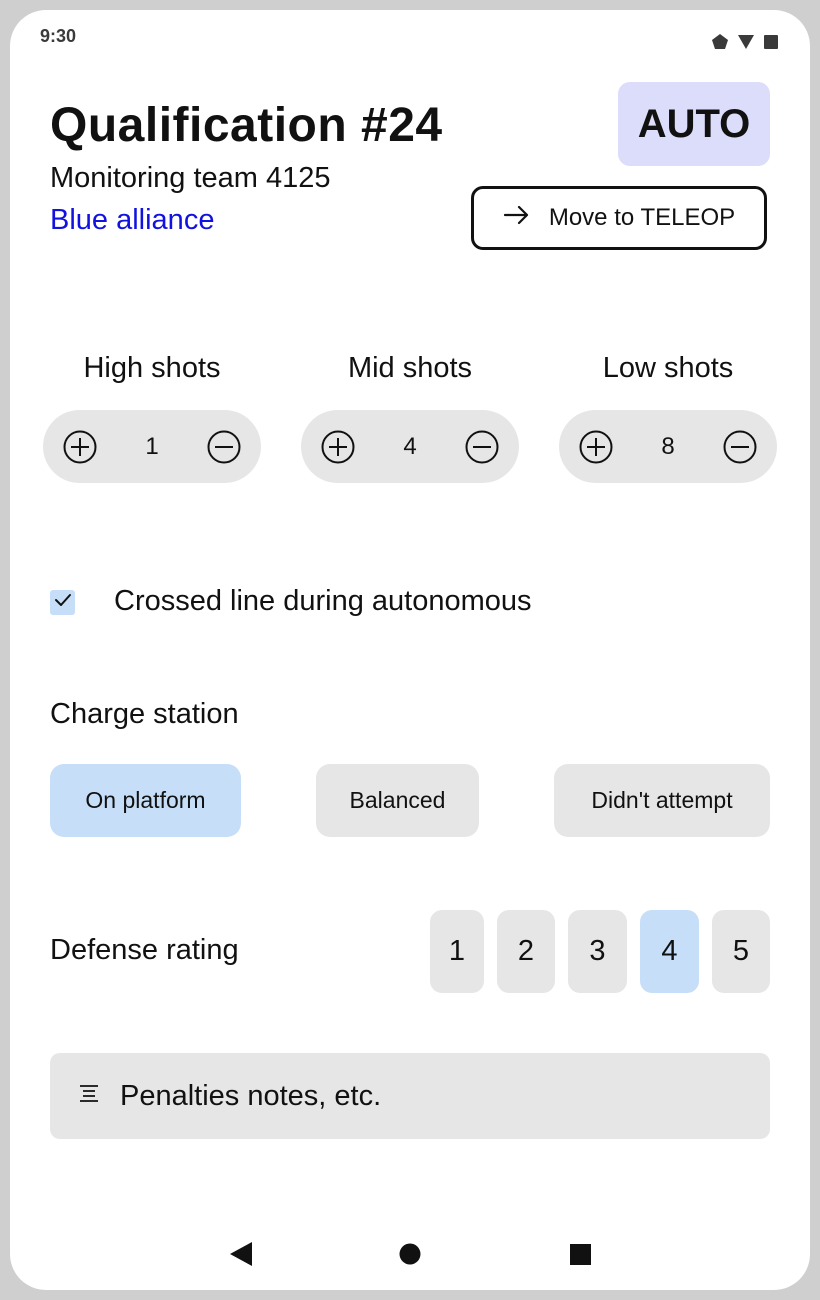  Describe the element at coordinates (241, 1256) in the screenshot. I see `back-icon` at that location.